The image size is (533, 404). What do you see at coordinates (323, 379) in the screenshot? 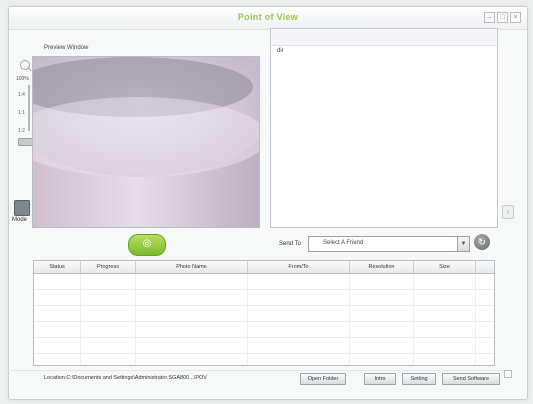
I see `open-folder-button: Open Folder` at bounding box center [323, 379].